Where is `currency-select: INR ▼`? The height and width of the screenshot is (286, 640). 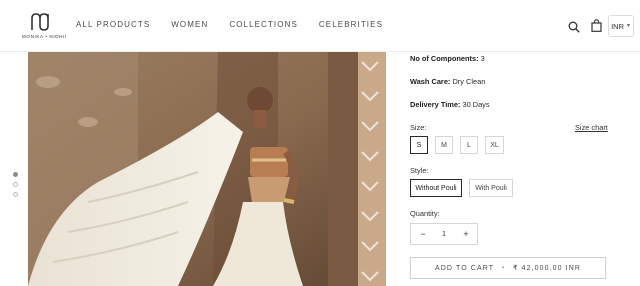 currency-select: INR ▼ is located at coordinates (621, 26).